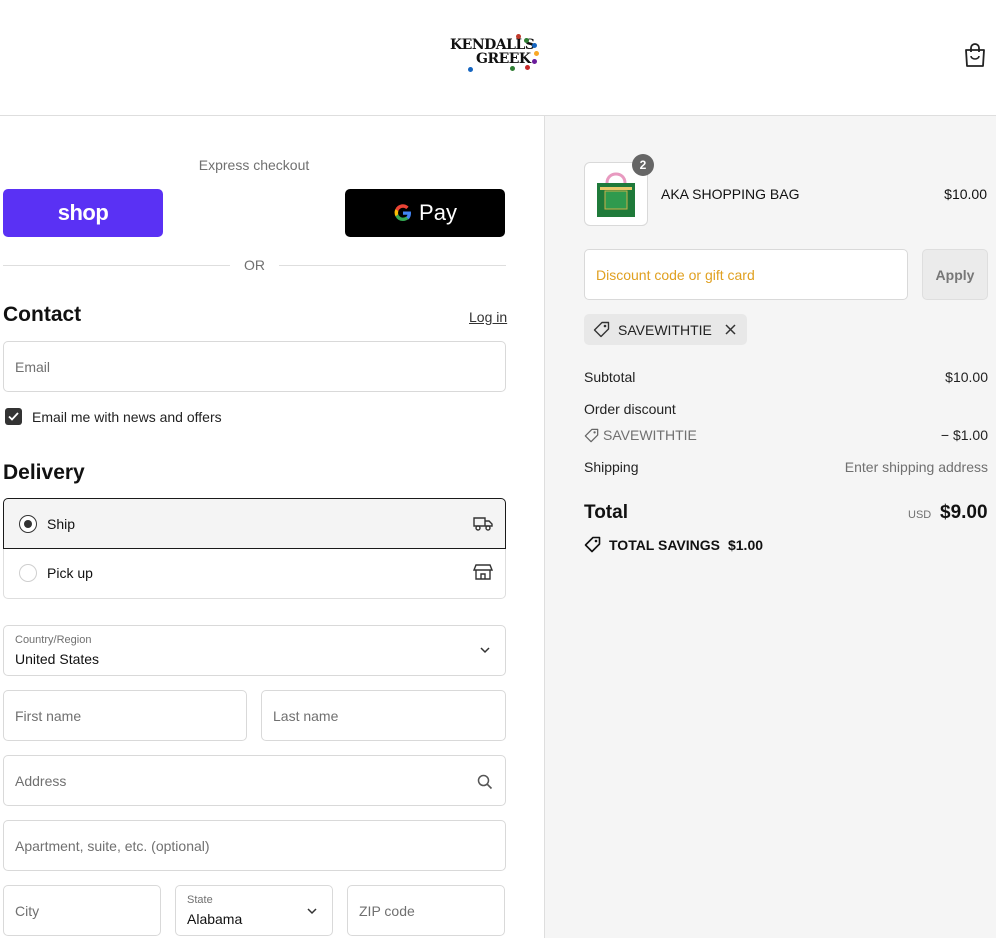 This screenshot has width=996, height=938. What do you see at coordinates (82, 910) in the screenshot?
I see `city-field: City` at bounding box center [82, 910].